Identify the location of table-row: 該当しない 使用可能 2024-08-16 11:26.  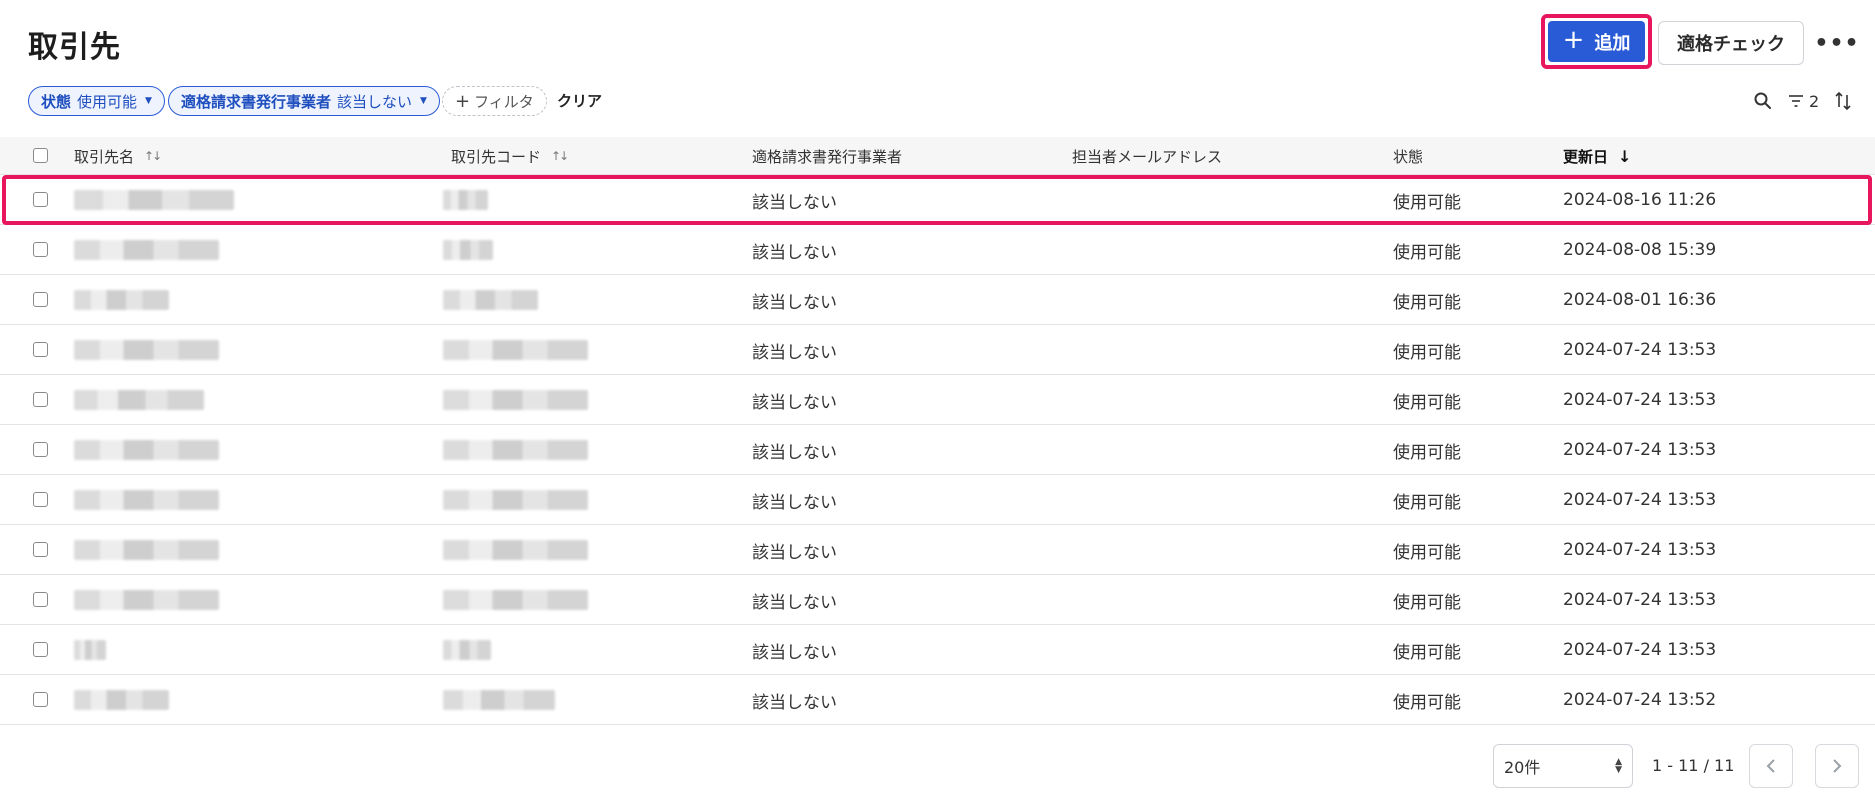
(937, 200).